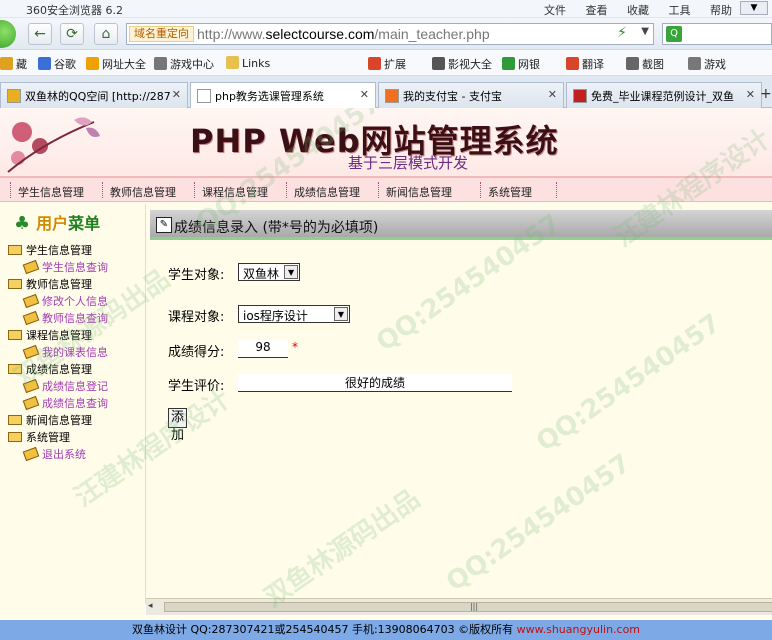 The height and width of the screenshot is (640, 772). I want to click on address-dropdown-icon: ▼, so click(645, 31).